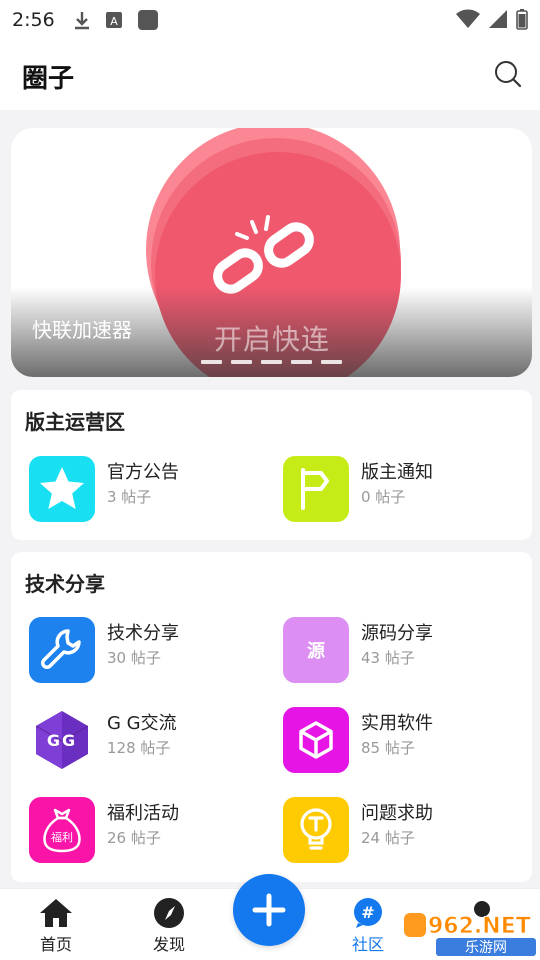 This screenshot has height=960, width=540. I want to click on nav-home-label: 首页, so click(55, 944).